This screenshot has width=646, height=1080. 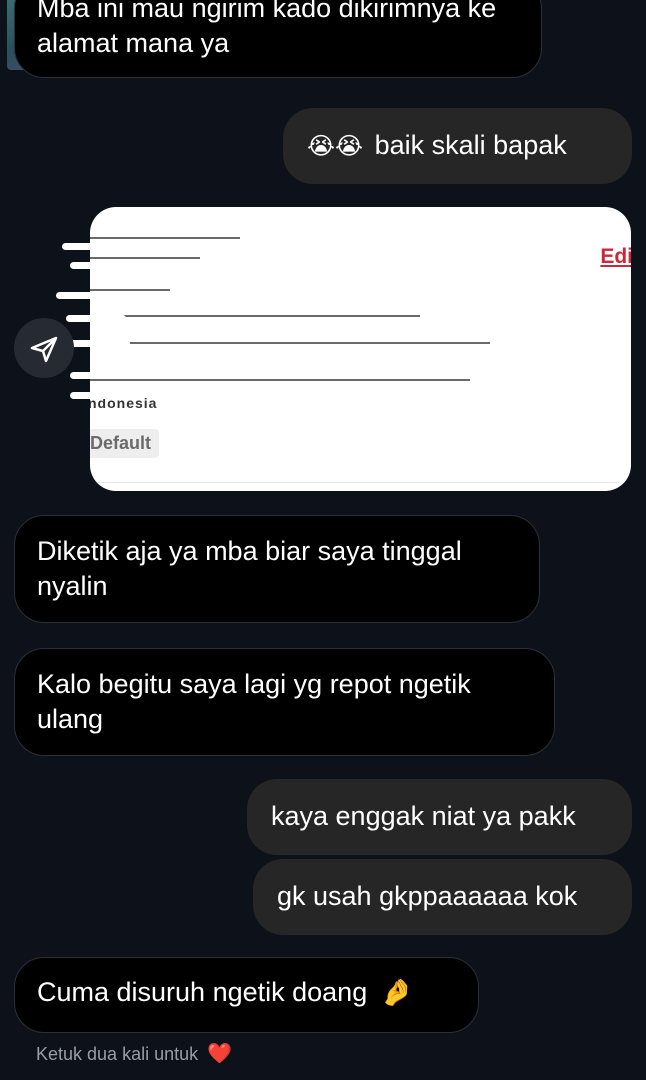 I want to click on message-text: Cuma disuruh ngetik doang, so click(x=202, y=992).